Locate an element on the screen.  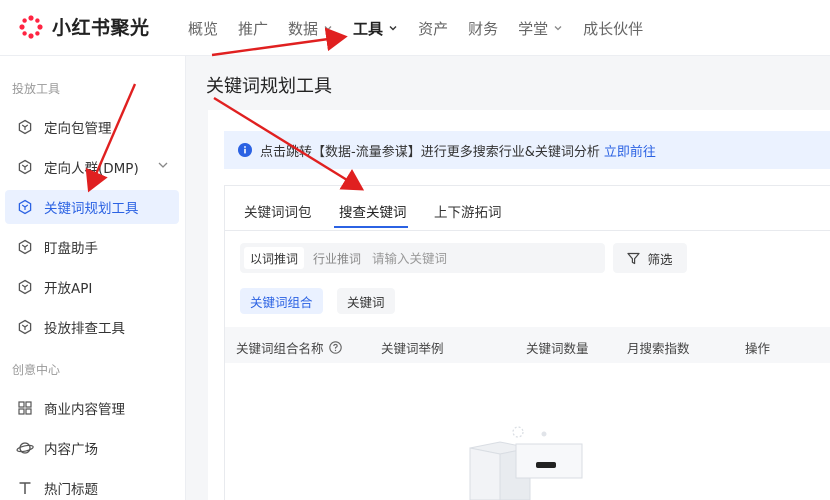
brand-name: 小红书聚光 is located at coordinates (101, 28).